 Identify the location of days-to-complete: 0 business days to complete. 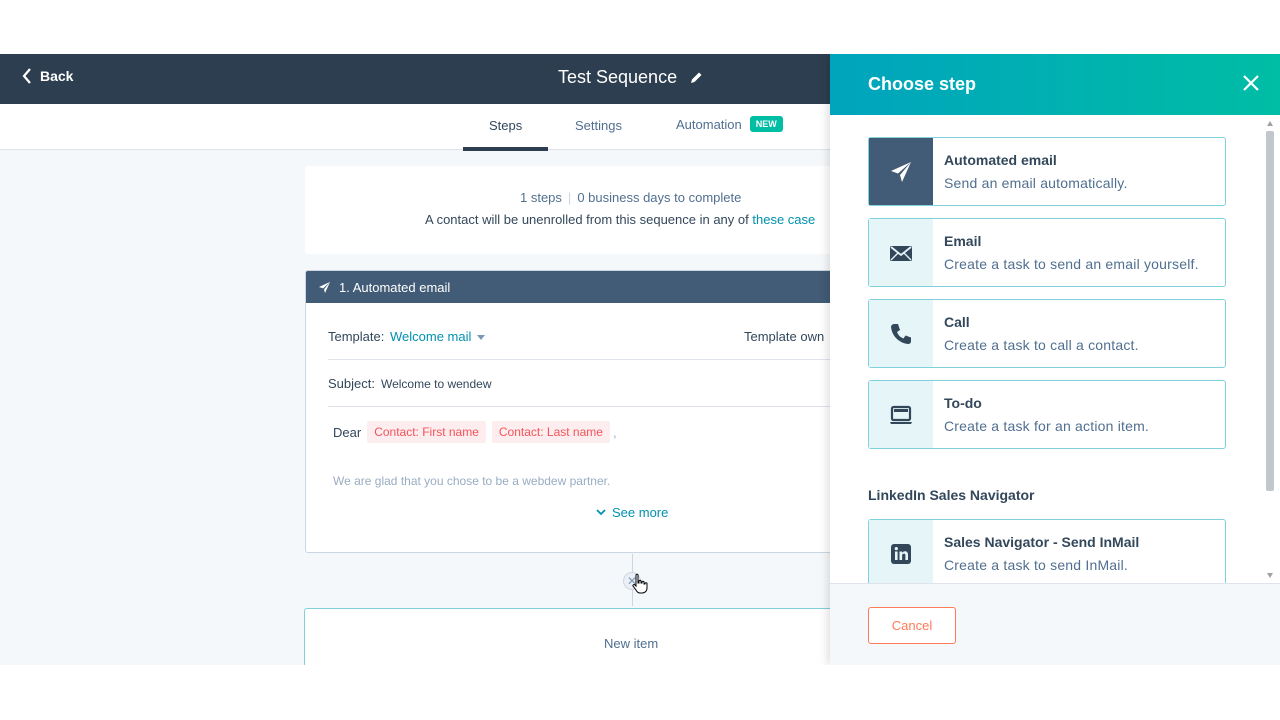
(659, 197).